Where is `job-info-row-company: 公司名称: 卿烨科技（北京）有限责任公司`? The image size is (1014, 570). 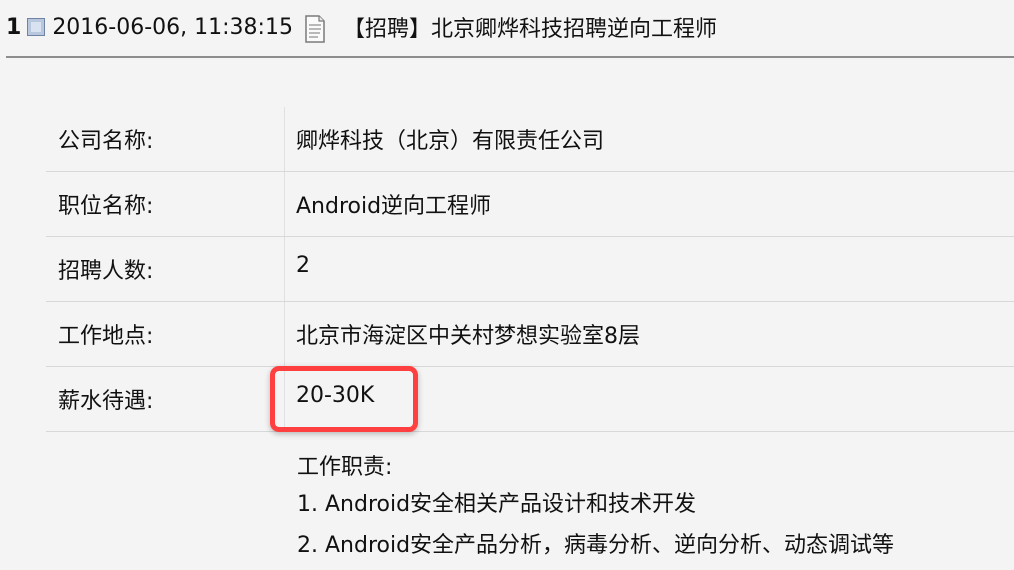
job-info-row-company: 公司名称: 卿烨科技（北京）有限责任公司 is located at coordinates (530, 139).